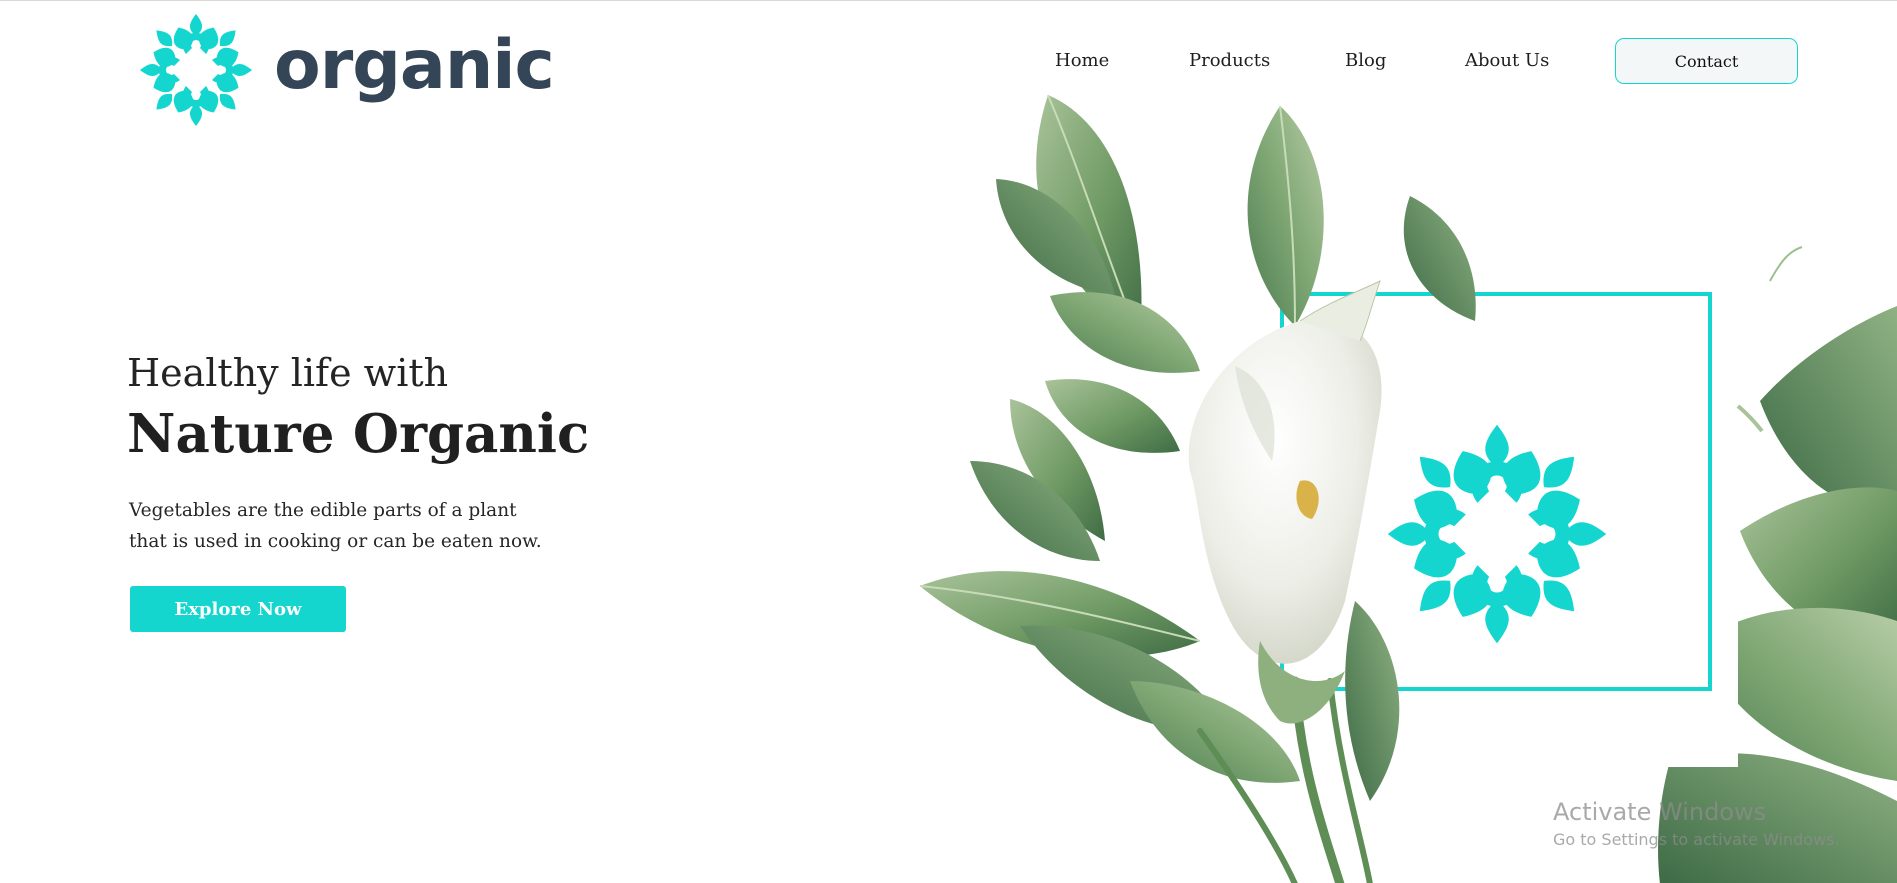 Image resolution: width=1897 pixels, height=883 pixels. I want to click on hero-title: Nature Organic, so click(358, 434).